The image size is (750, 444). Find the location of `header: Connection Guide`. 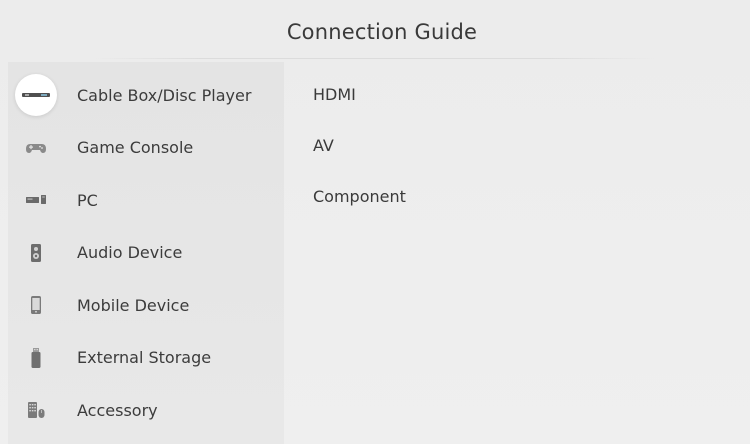

header: Connection Guide is located at coordinates (375, 28).